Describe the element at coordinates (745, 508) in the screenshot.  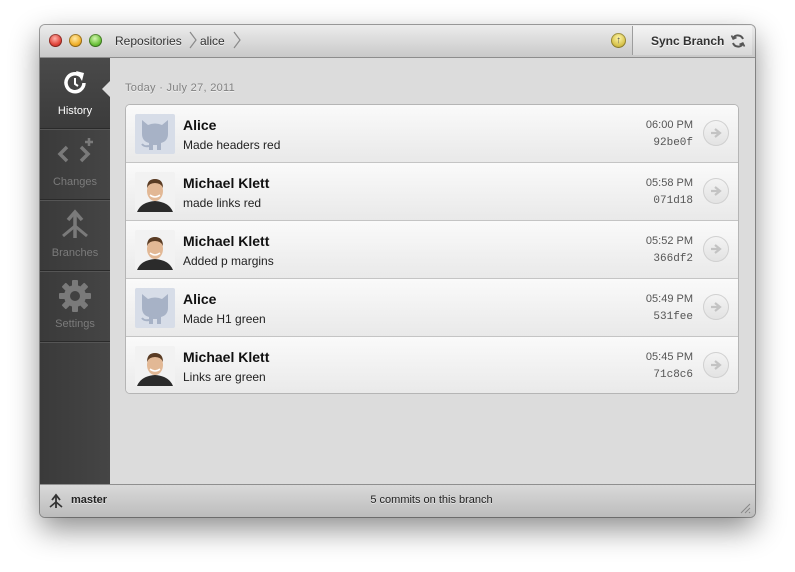
I see `resize-grip-icon` at that location.